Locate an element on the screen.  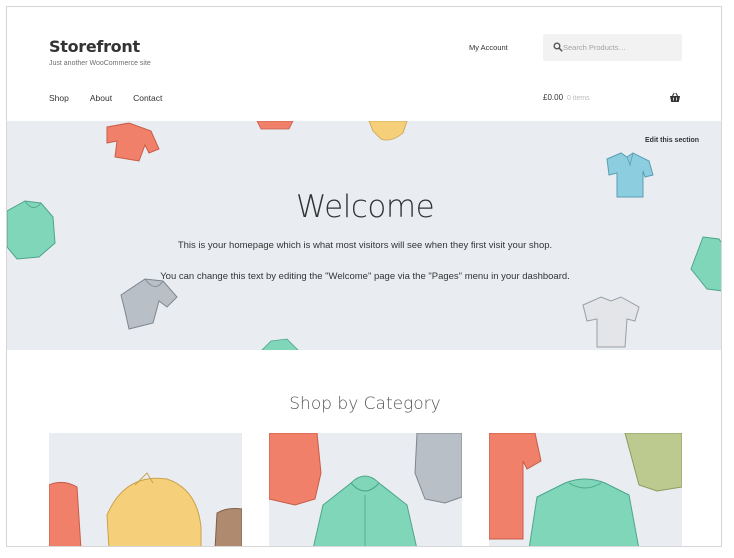
nav-item-contact: Contact is located at coordinates (147, 98).